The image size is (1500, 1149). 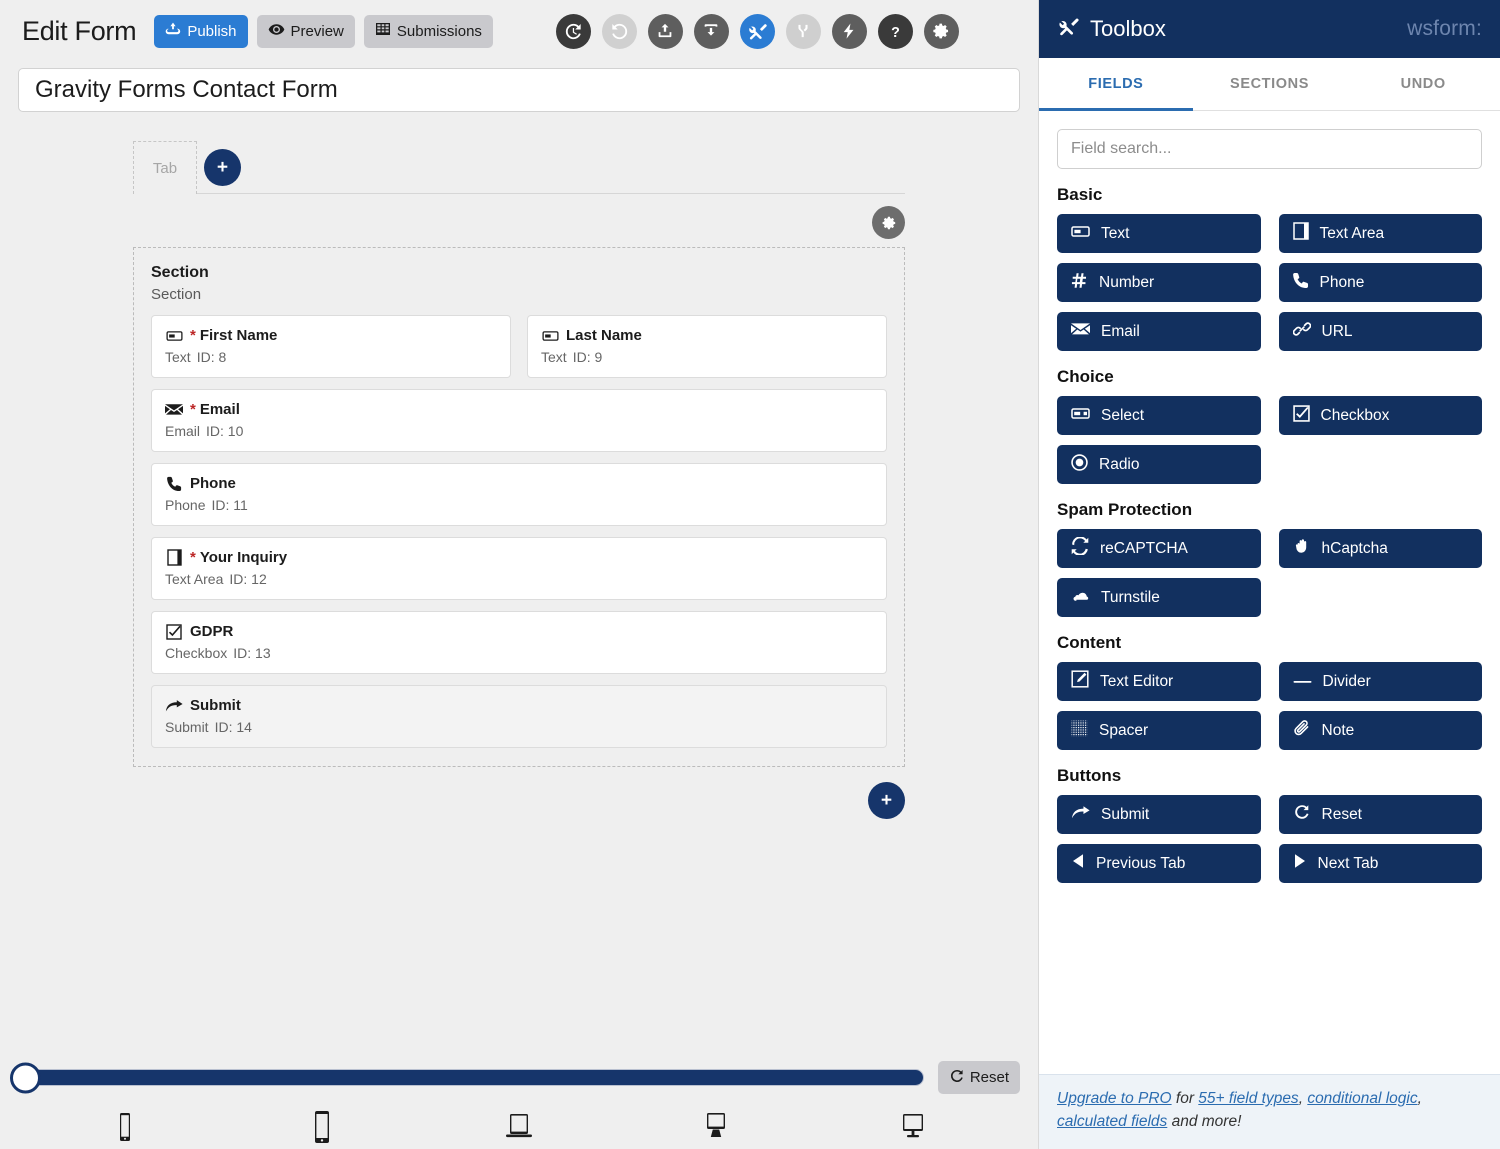 What do you see at coordinates (716, 1127) in the screenshot?
I see `desktop-icon` at bounding box center [716, 1127].